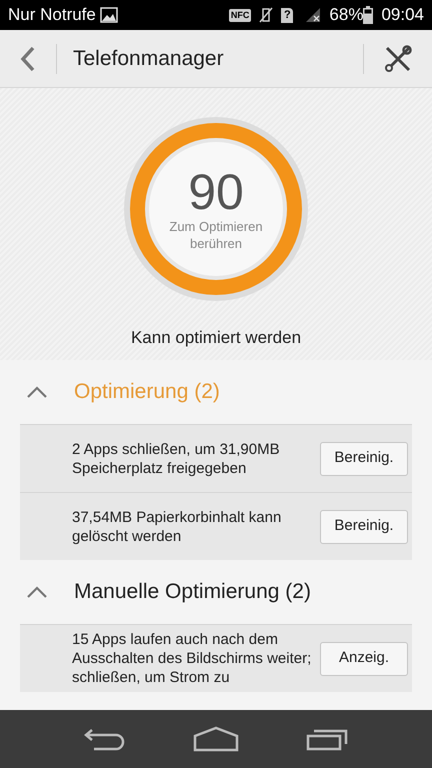 The image size is (432, 768). I want to click on vibrate-off-icon, so click(266, 15).